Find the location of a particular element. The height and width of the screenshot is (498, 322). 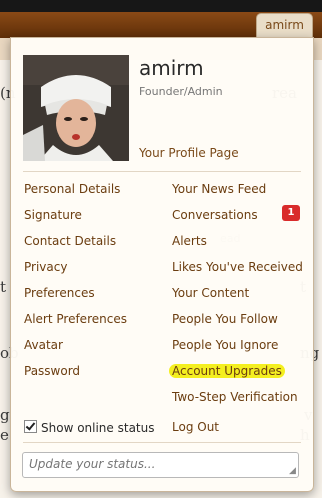

status-input is located at coordinates (160, 465).